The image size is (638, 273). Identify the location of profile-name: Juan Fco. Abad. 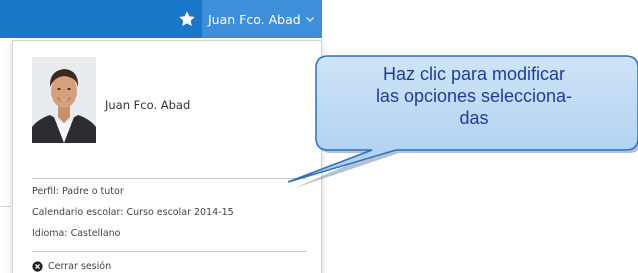
(148, 105).